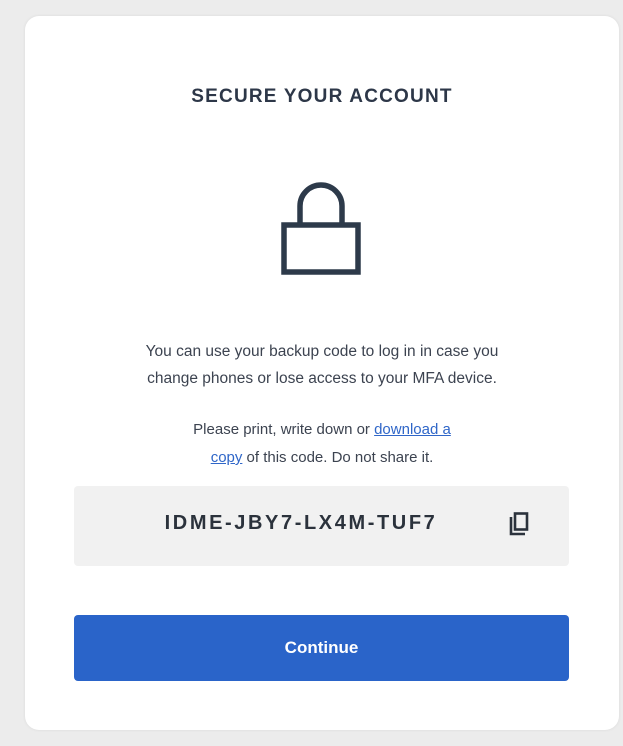 This screenshot has height=746, width=623. Describe the element at coordinates (284, 429) in the screenshot. I see `instructions-prefix: Please print, write down or` at that location.